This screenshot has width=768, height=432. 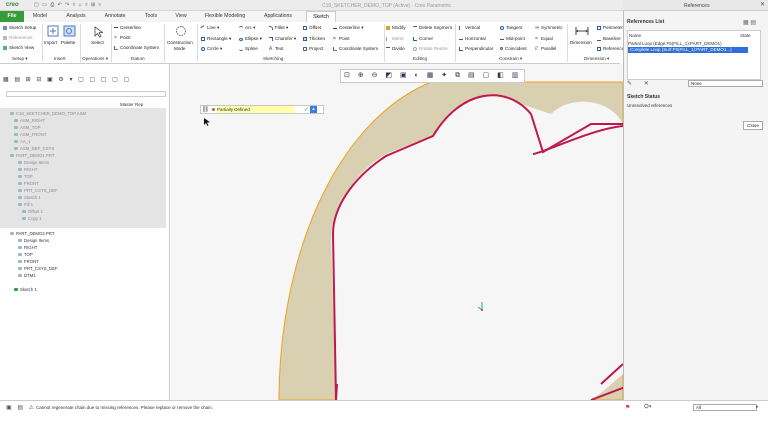 I want to click on rotate-resize-button: Rotate Resize, so click(x=430, y=48).